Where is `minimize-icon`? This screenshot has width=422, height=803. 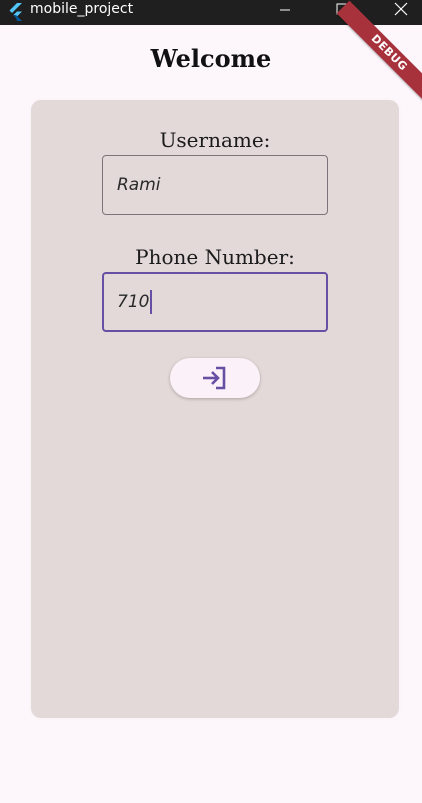
minimize-icon is located at coordinates (285, 10).